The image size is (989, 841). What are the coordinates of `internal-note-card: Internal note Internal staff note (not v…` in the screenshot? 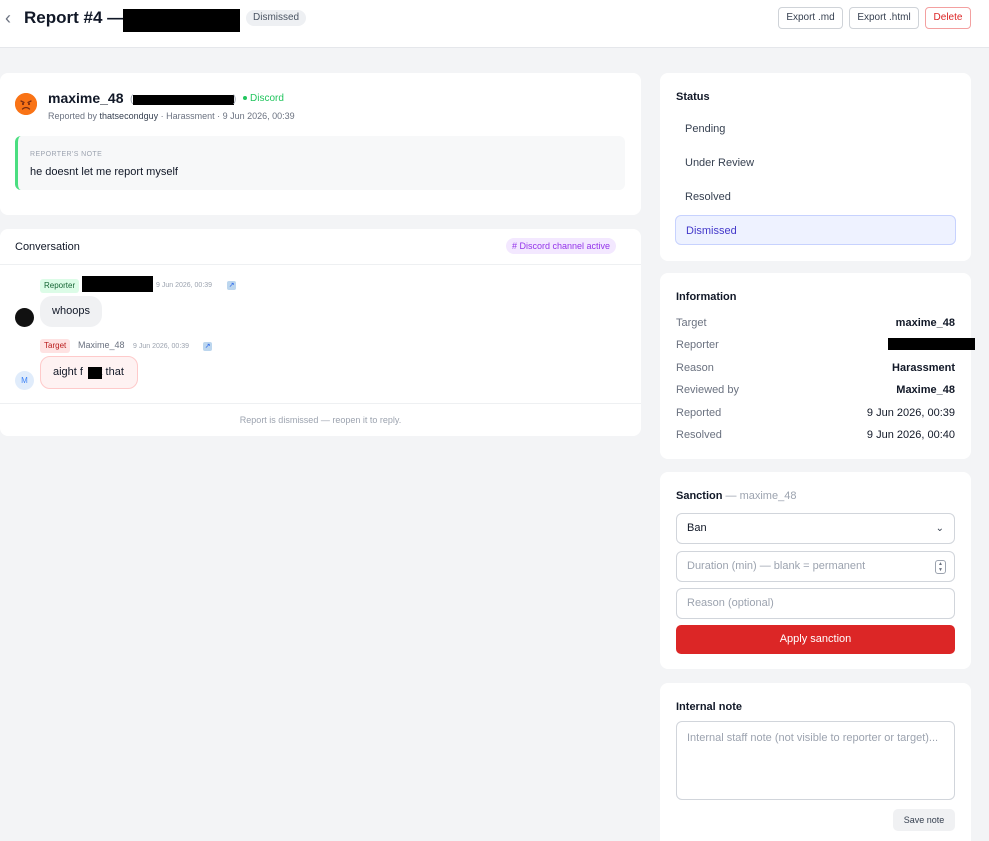 It's located at (815, 762).